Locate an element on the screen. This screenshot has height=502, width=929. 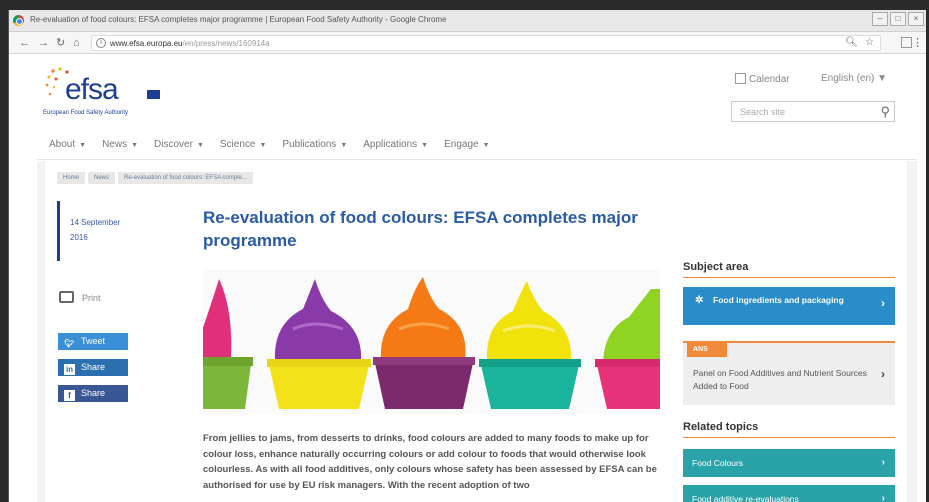
facebook-share-button: f Share is located at coordinates (93, 393).